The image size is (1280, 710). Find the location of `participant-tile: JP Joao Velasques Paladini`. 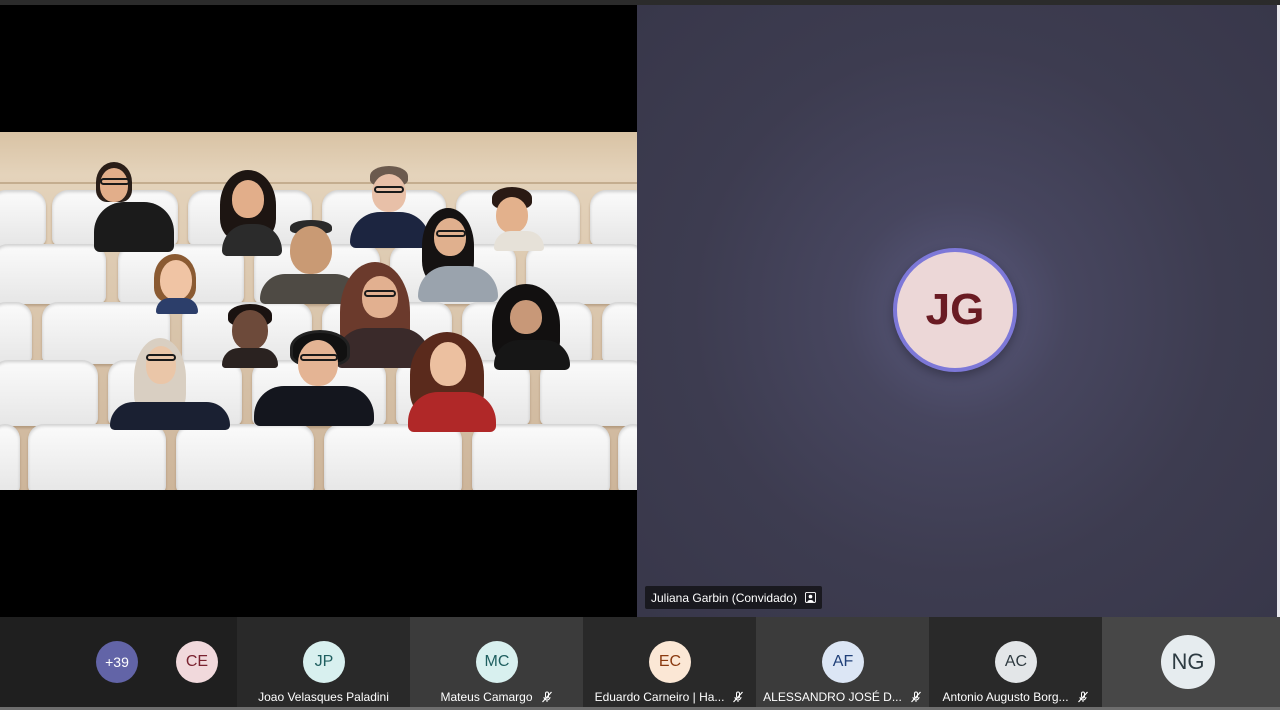

participant-tile: JP Joao Velasques Paladini is located at coordinates (323, 663).